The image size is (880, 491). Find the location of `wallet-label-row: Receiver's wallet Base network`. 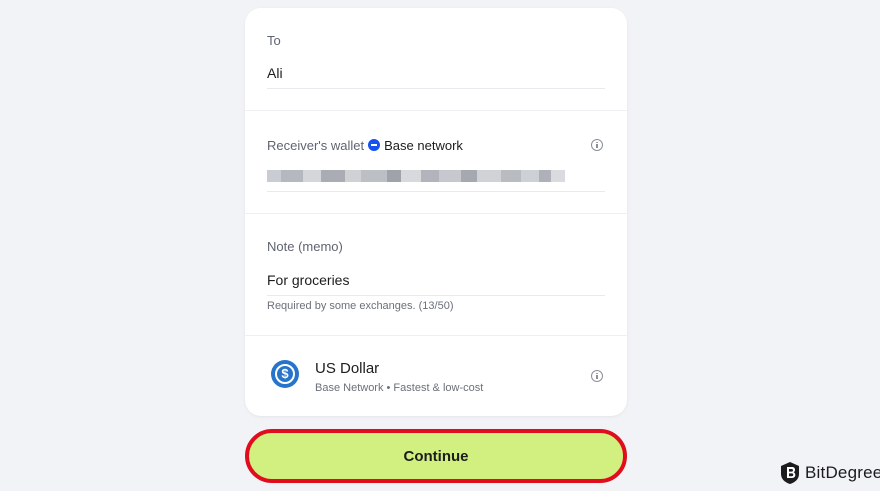

wallet-label-row: Receiver's wallet Base network is located at coordinates (365, 145).